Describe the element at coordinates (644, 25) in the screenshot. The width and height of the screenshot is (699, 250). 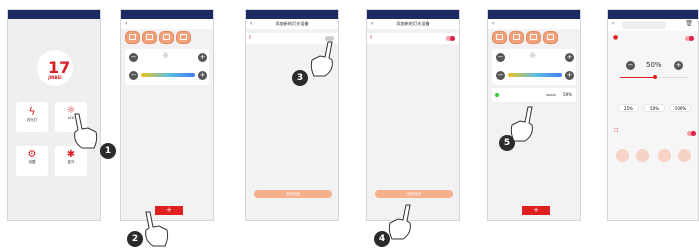
I see `device-name-pill` at that location.